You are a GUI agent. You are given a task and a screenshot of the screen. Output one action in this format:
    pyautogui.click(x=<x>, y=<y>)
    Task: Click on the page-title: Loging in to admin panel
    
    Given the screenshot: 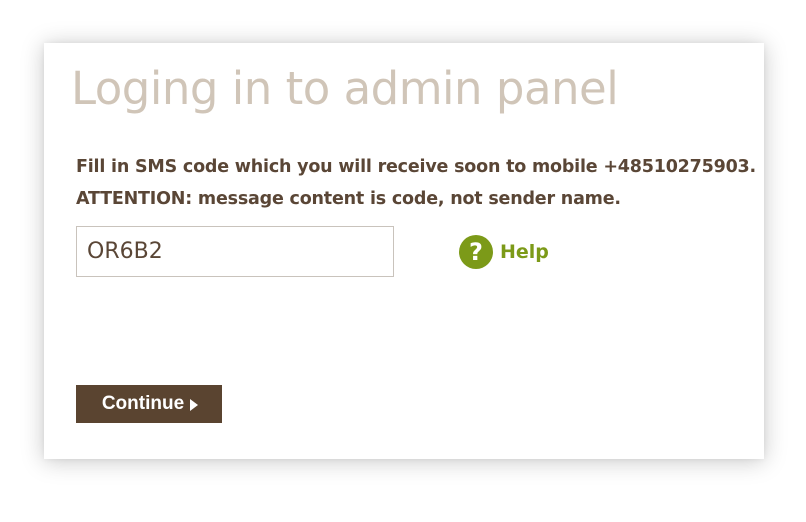 What is the action you would take?
    pyautogui.click(x=345, y=88)
    